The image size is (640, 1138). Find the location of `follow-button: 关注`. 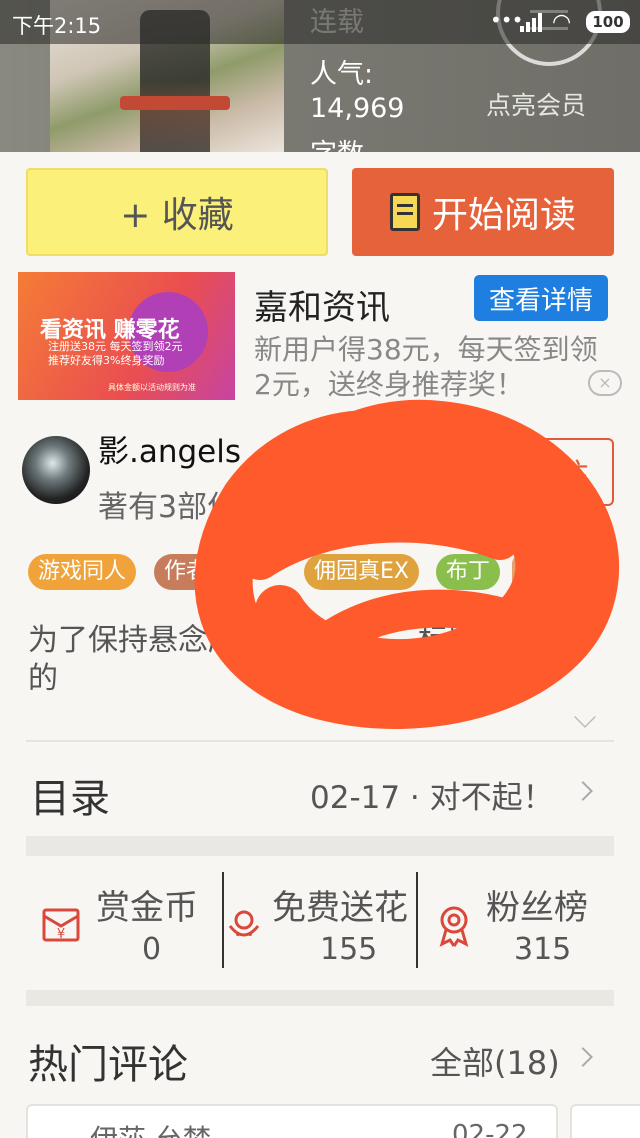

follow-button: 关注 is located at coordinates (559, 472).